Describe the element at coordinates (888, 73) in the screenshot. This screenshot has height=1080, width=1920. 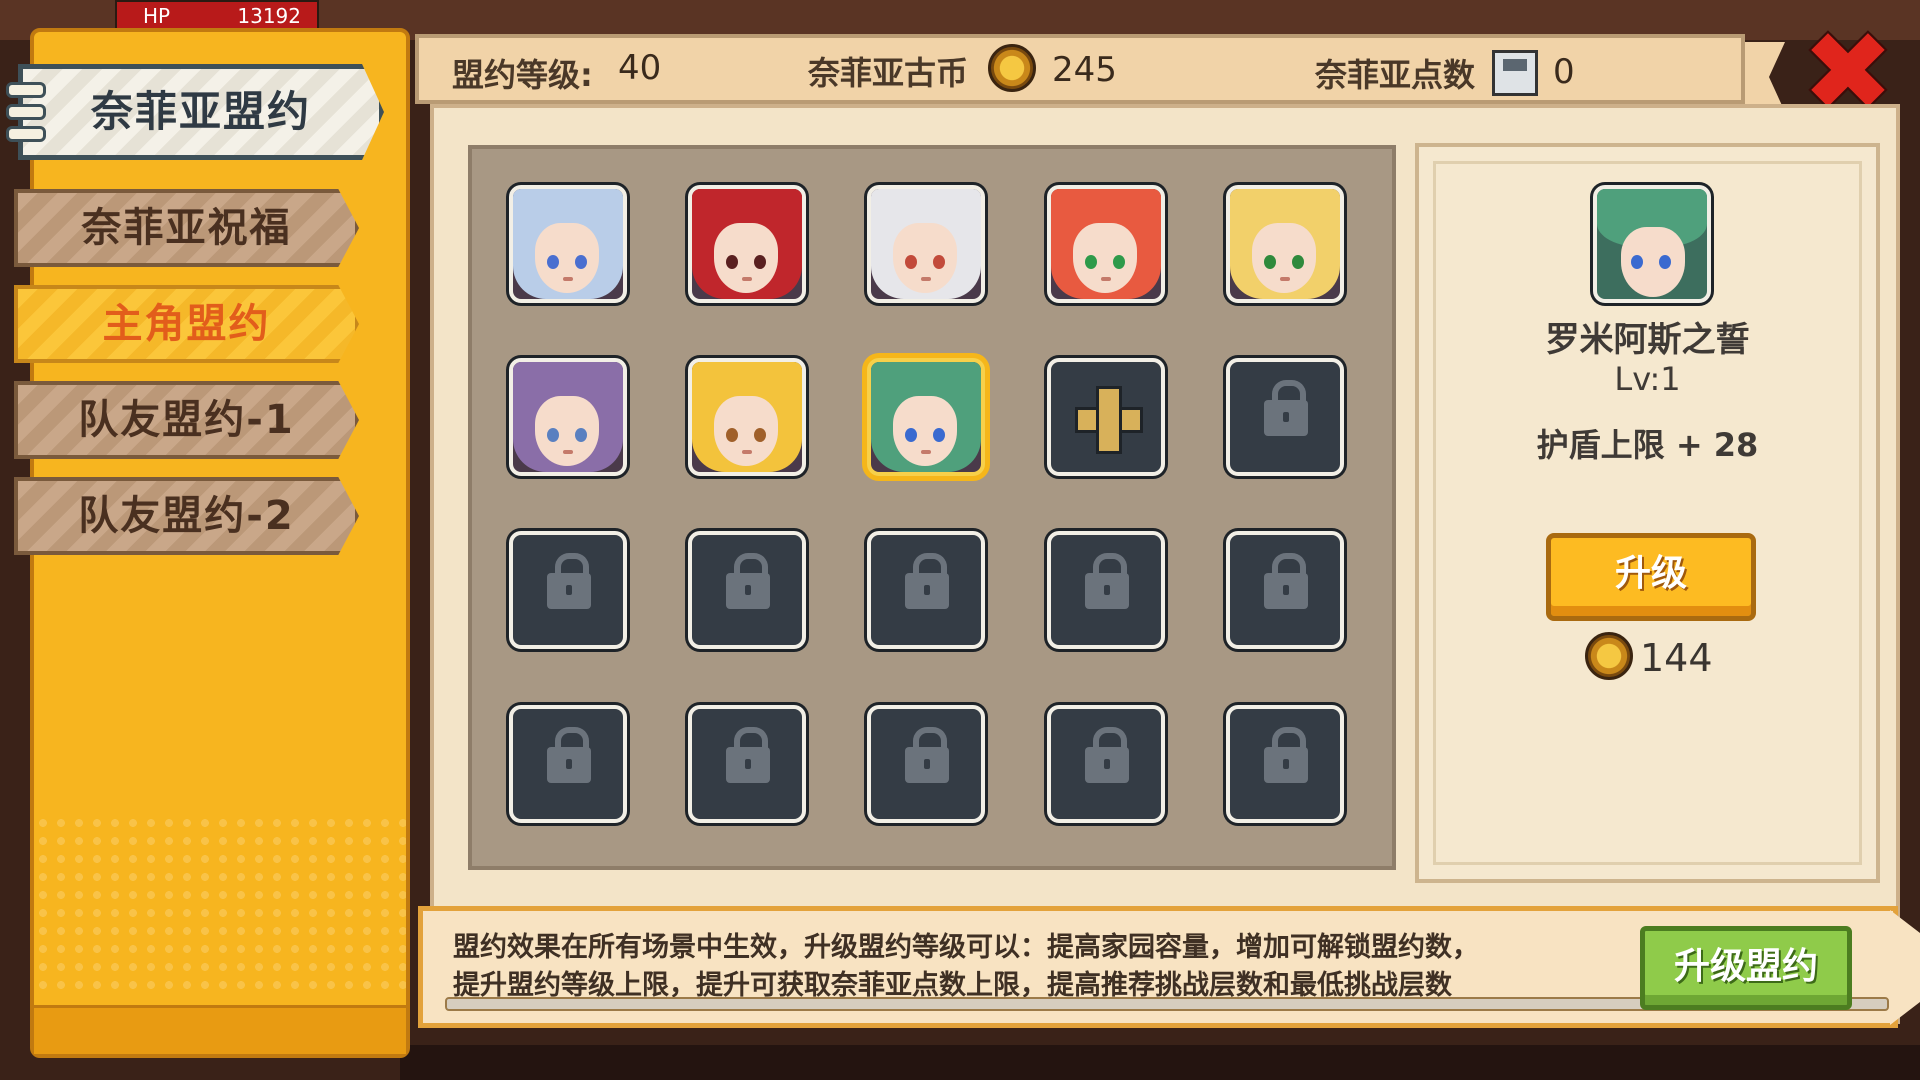
I see `coin-label: 奈菲亚古币` at that location.